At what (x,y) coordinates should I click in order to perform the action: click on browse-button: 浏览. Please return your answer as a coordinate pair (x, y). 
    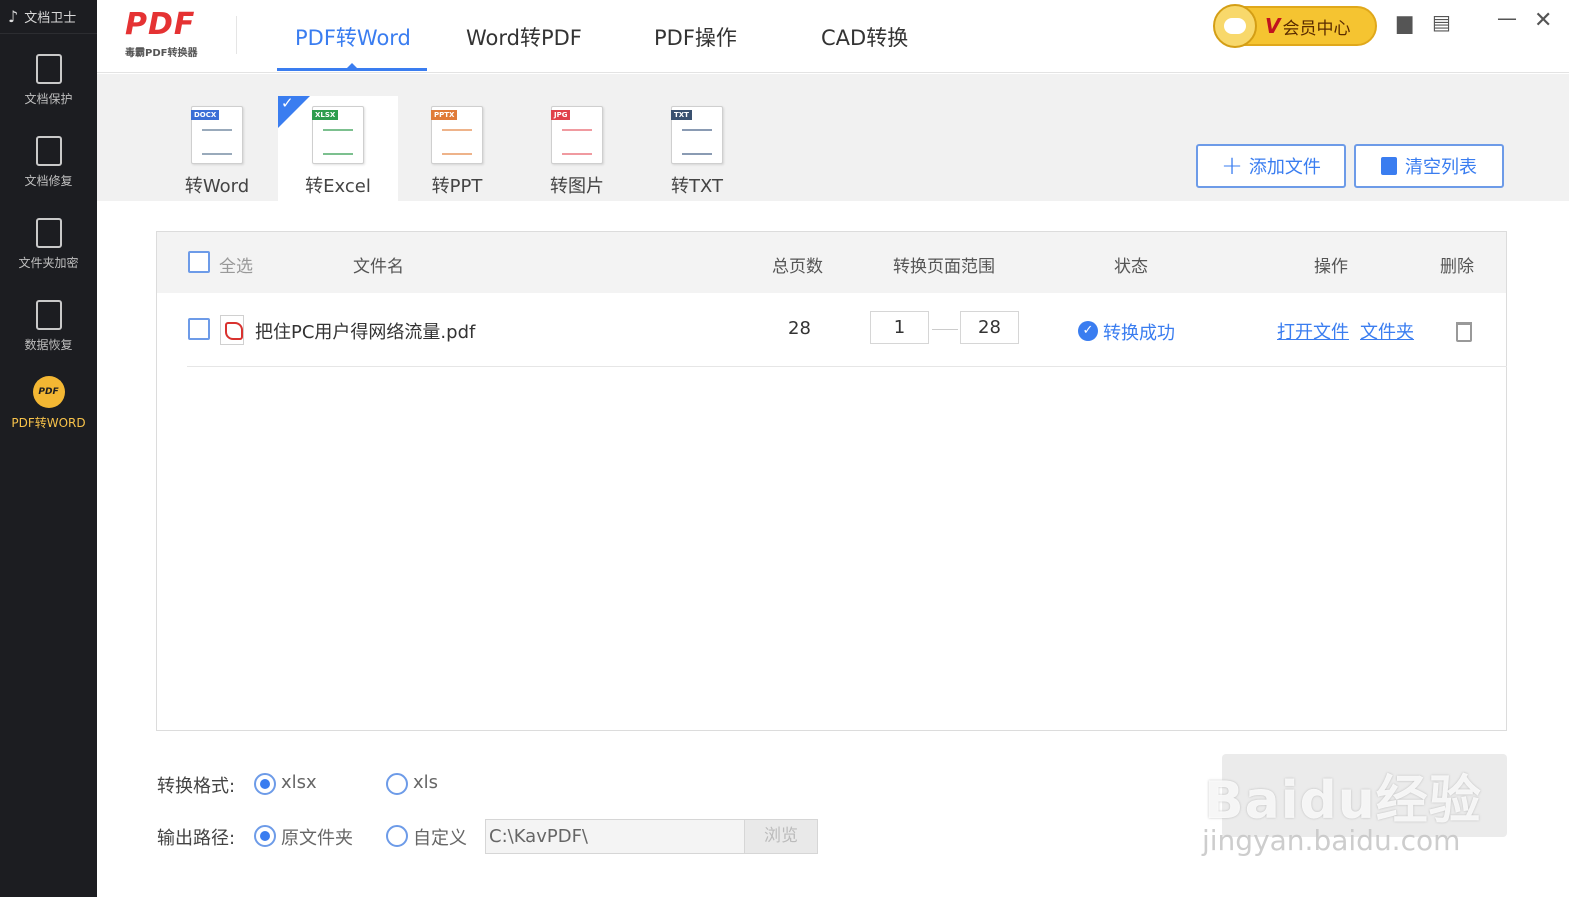
    Looking at the image, I should click on (781, 836).